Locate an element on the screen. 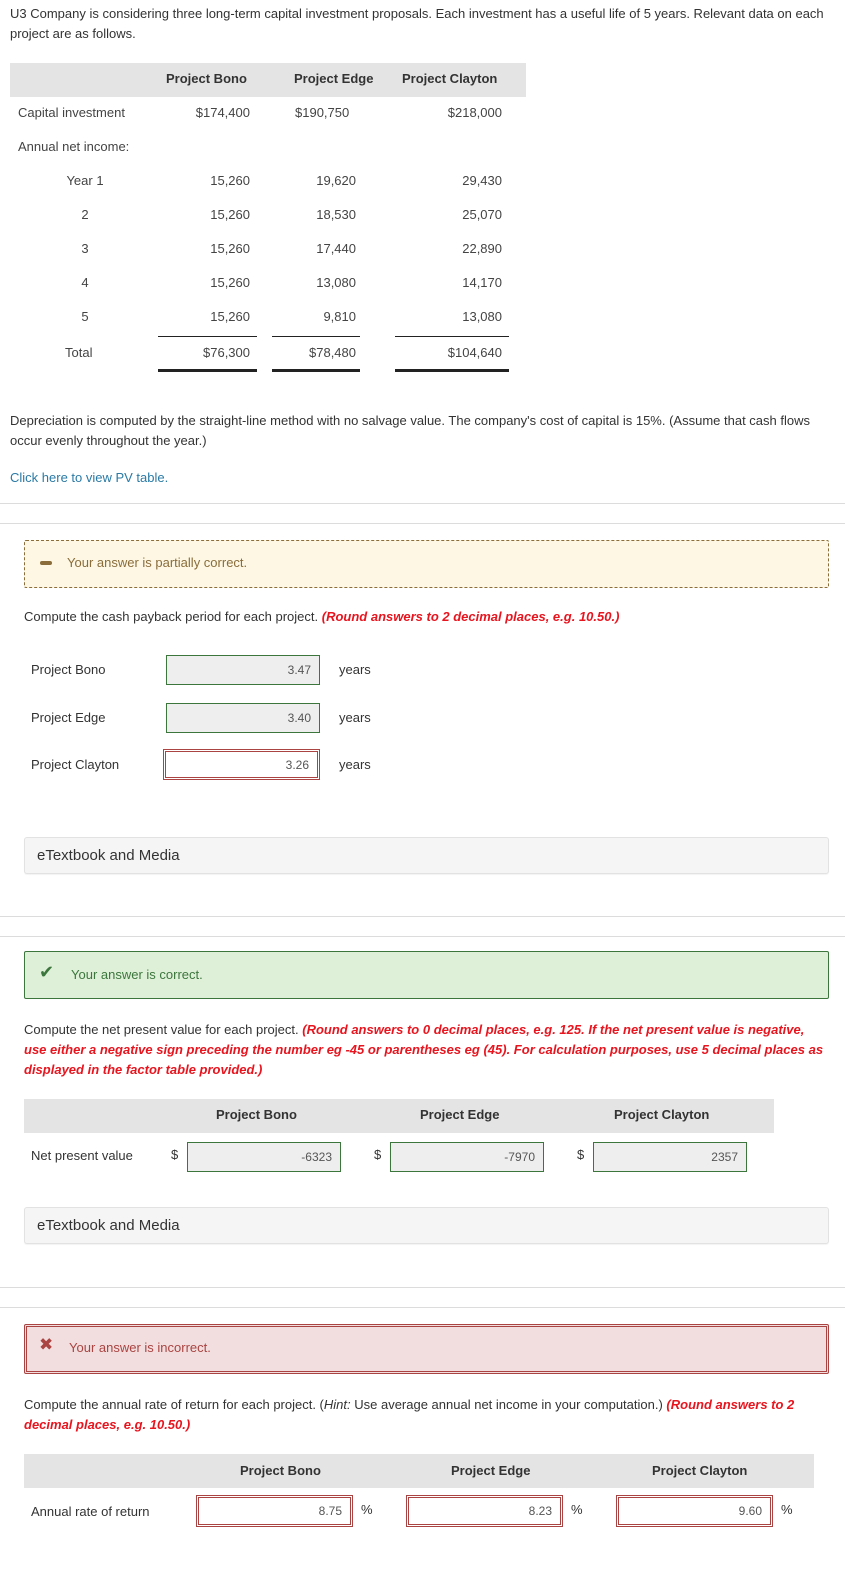 This screenshot has height=1574, width=845. feedback-partial-banner: Your answer is partially correct. is located at coordinates (426, 564).